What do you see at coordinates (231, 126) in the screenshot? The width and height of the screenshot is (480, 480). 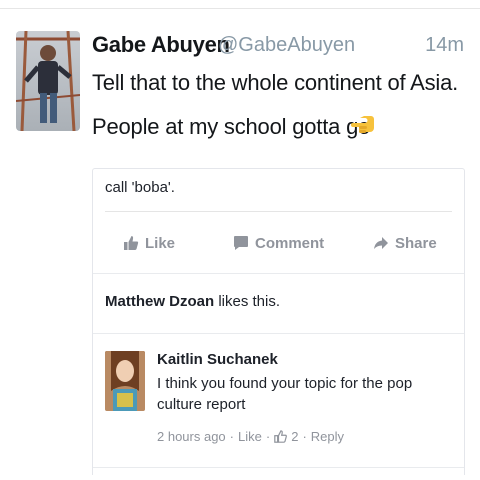 I see `tweet-text-line-2: People at my school gotta go` at bounding box center [231, 126].